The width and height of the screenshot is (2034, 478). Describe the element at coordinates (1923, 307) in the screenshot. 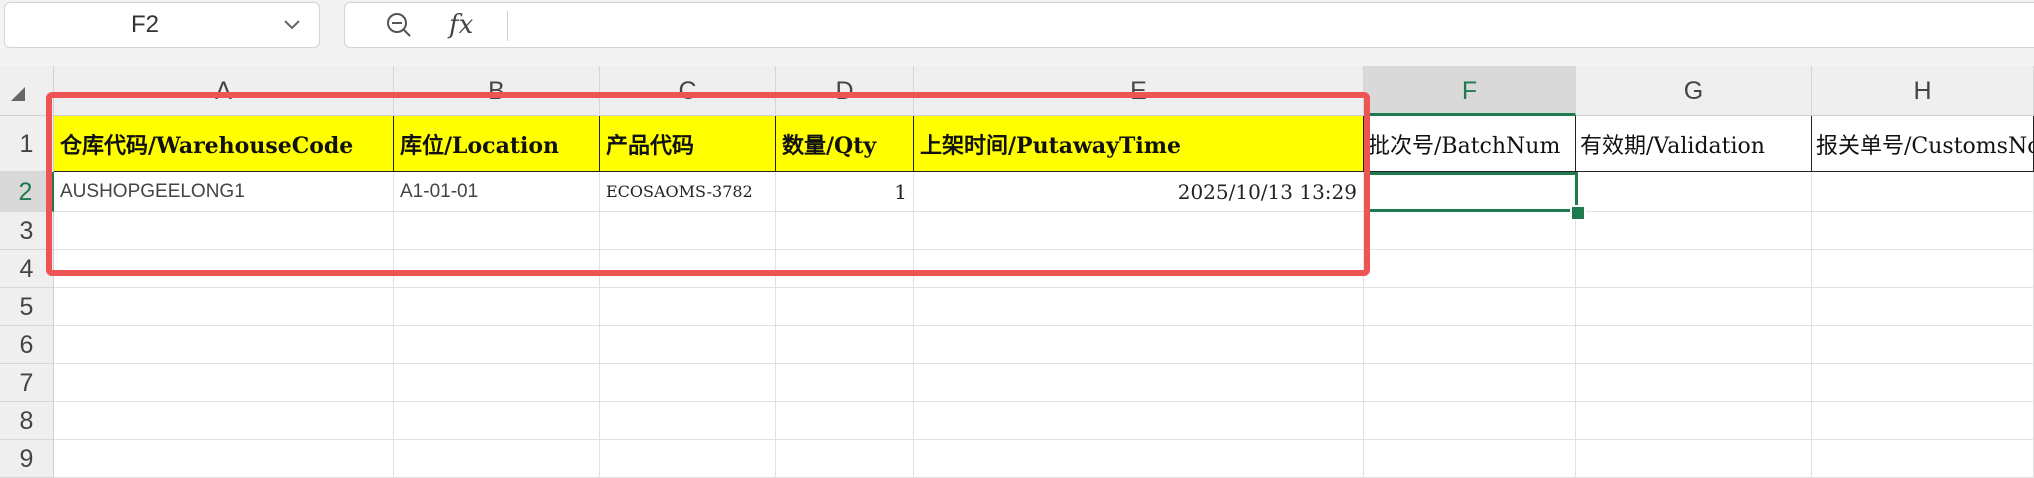

I see `cell-h5` at that location.